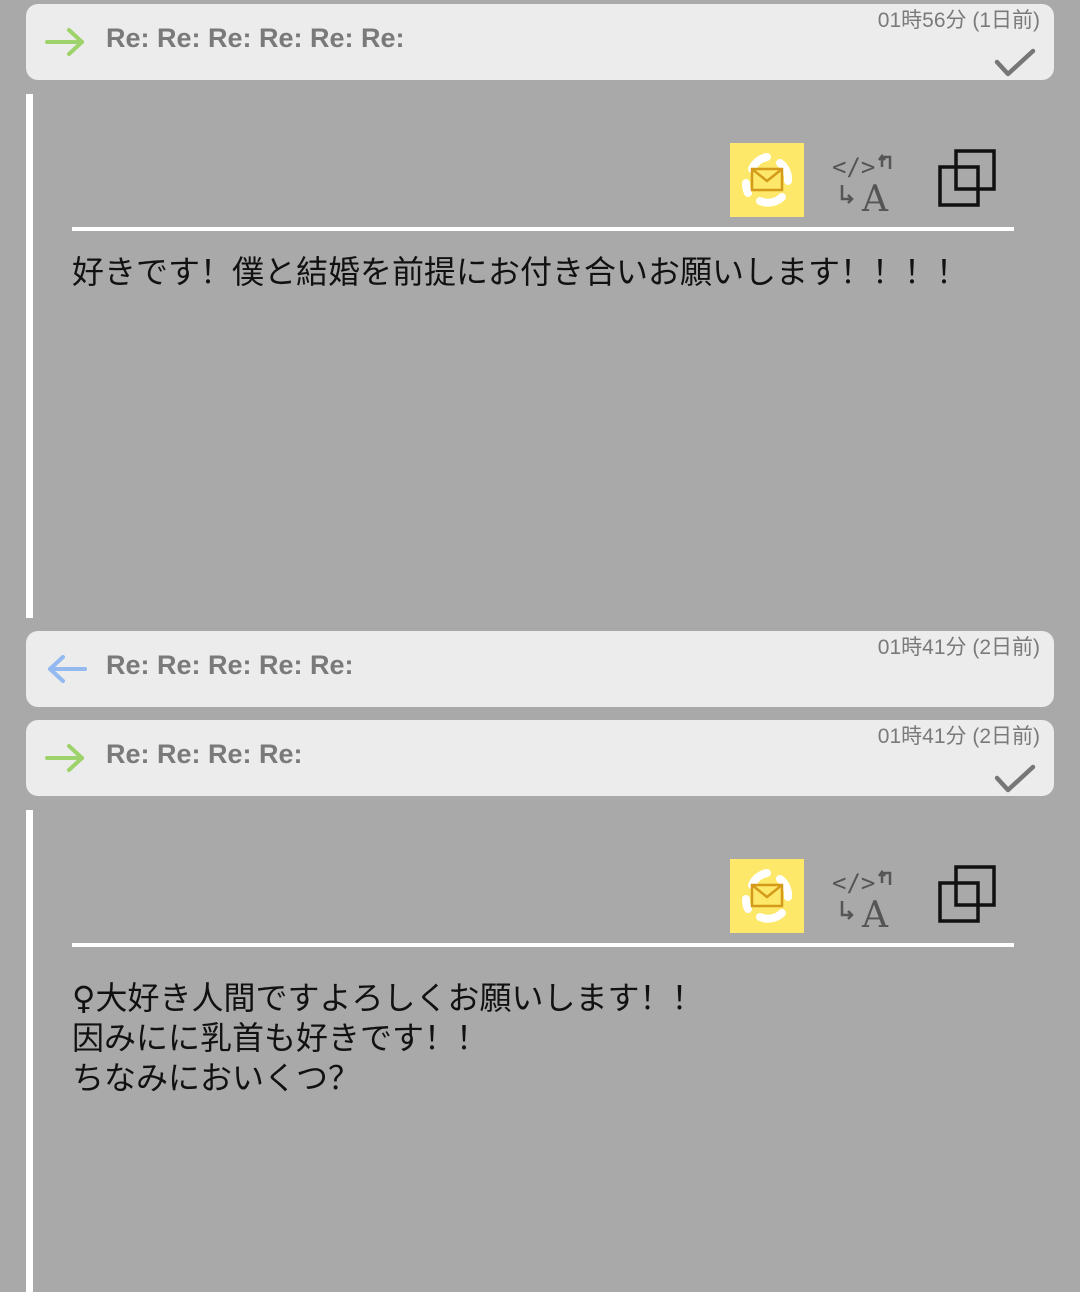 Image resolution: width=1080 pixels, height=1292 pixels. I want to click on thread-header: Re: Re: Re: Re: Re: 01時41分 (2日前), so click(540, 669).